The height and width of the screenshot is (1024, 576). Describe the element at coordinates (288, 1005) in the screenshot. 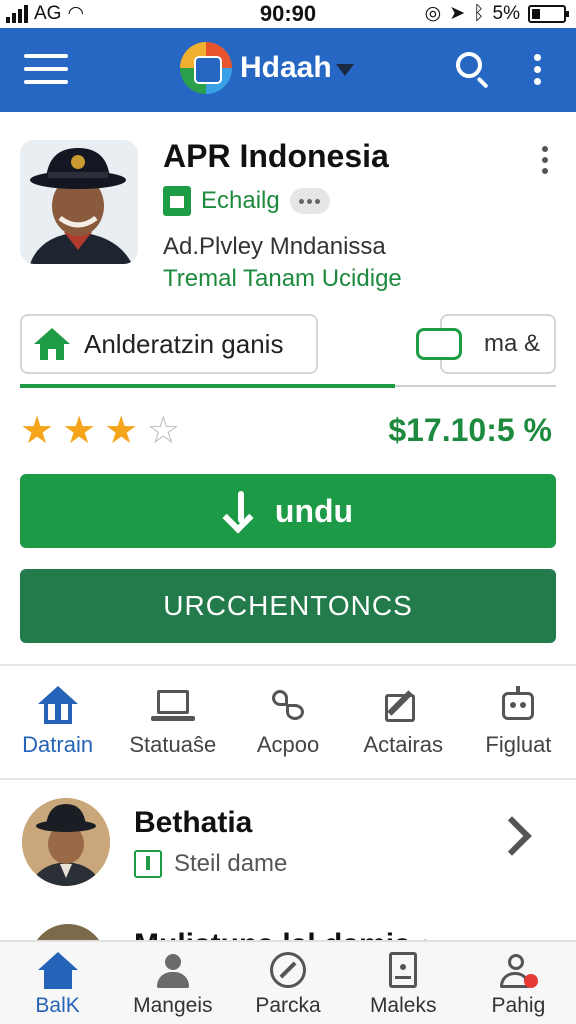

I see `nav-label: Parcka` at that location.